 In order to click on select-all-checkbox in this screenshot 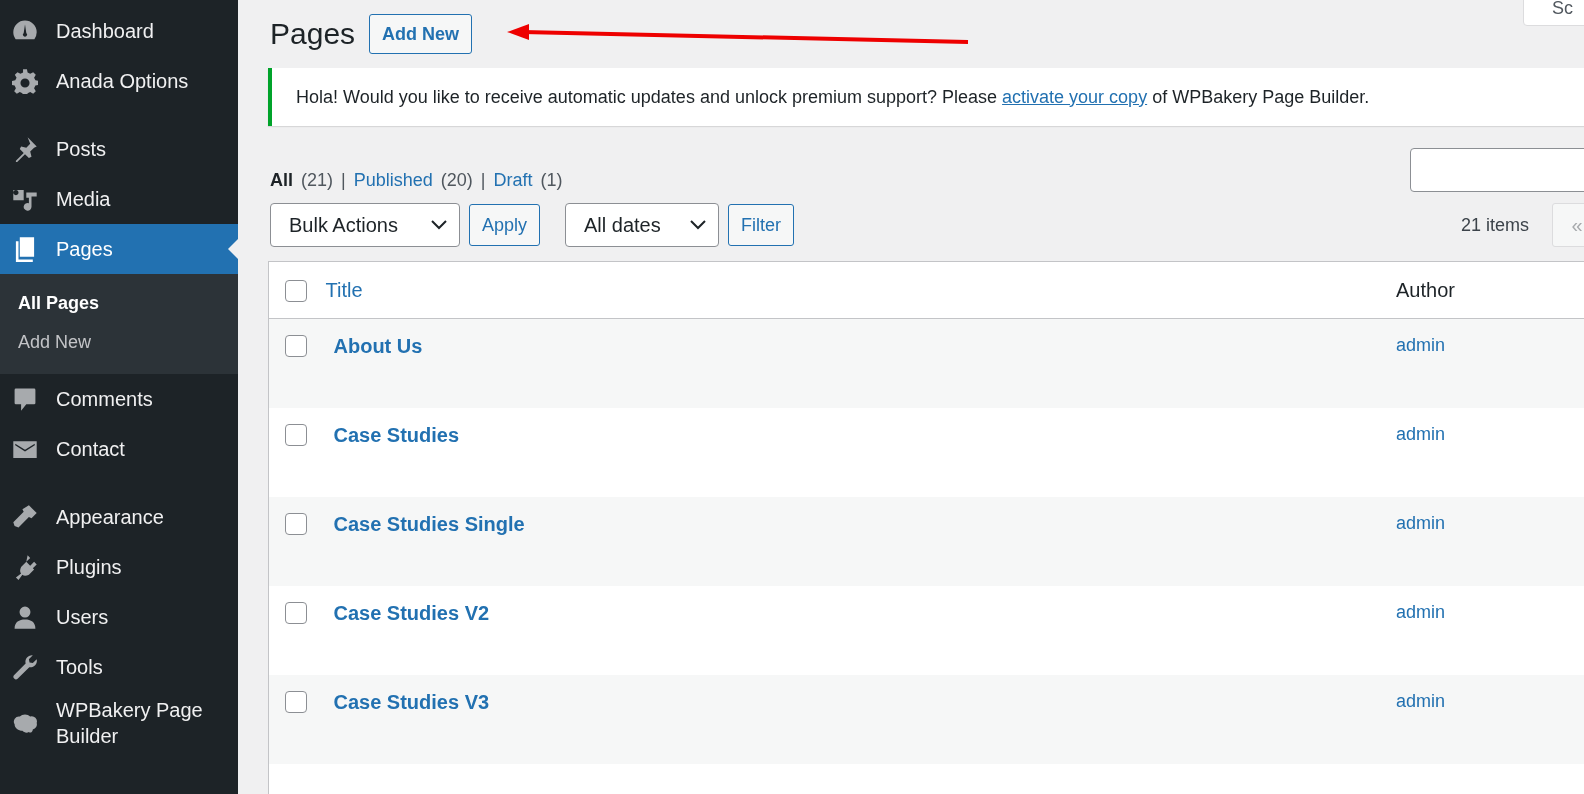, I will do `click(296, 291)`.